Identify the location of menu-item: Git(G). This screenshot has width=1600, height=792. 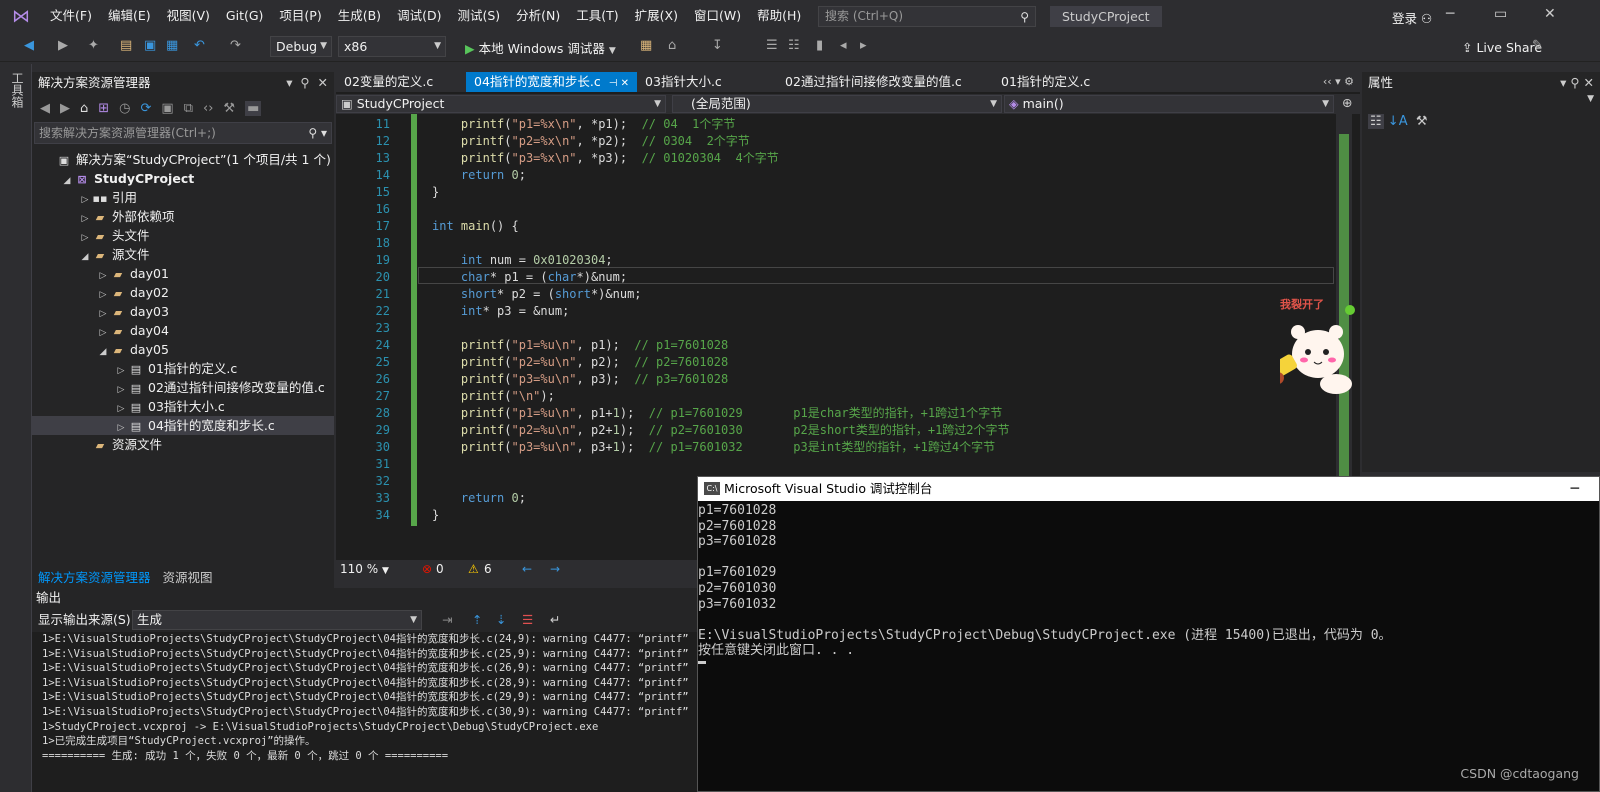
(245, 16).